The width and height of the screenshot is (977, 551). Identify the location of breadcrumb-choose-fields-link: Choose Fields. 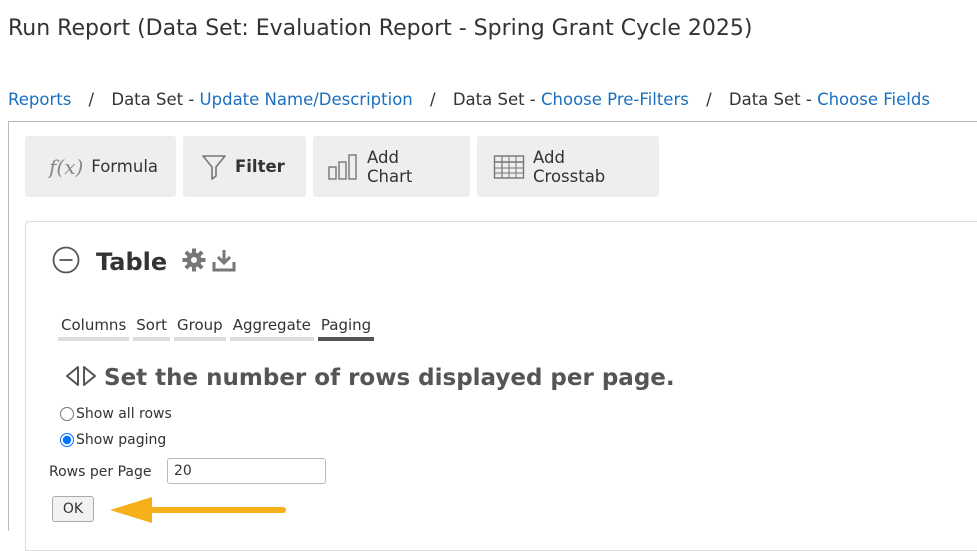
(873, 99).